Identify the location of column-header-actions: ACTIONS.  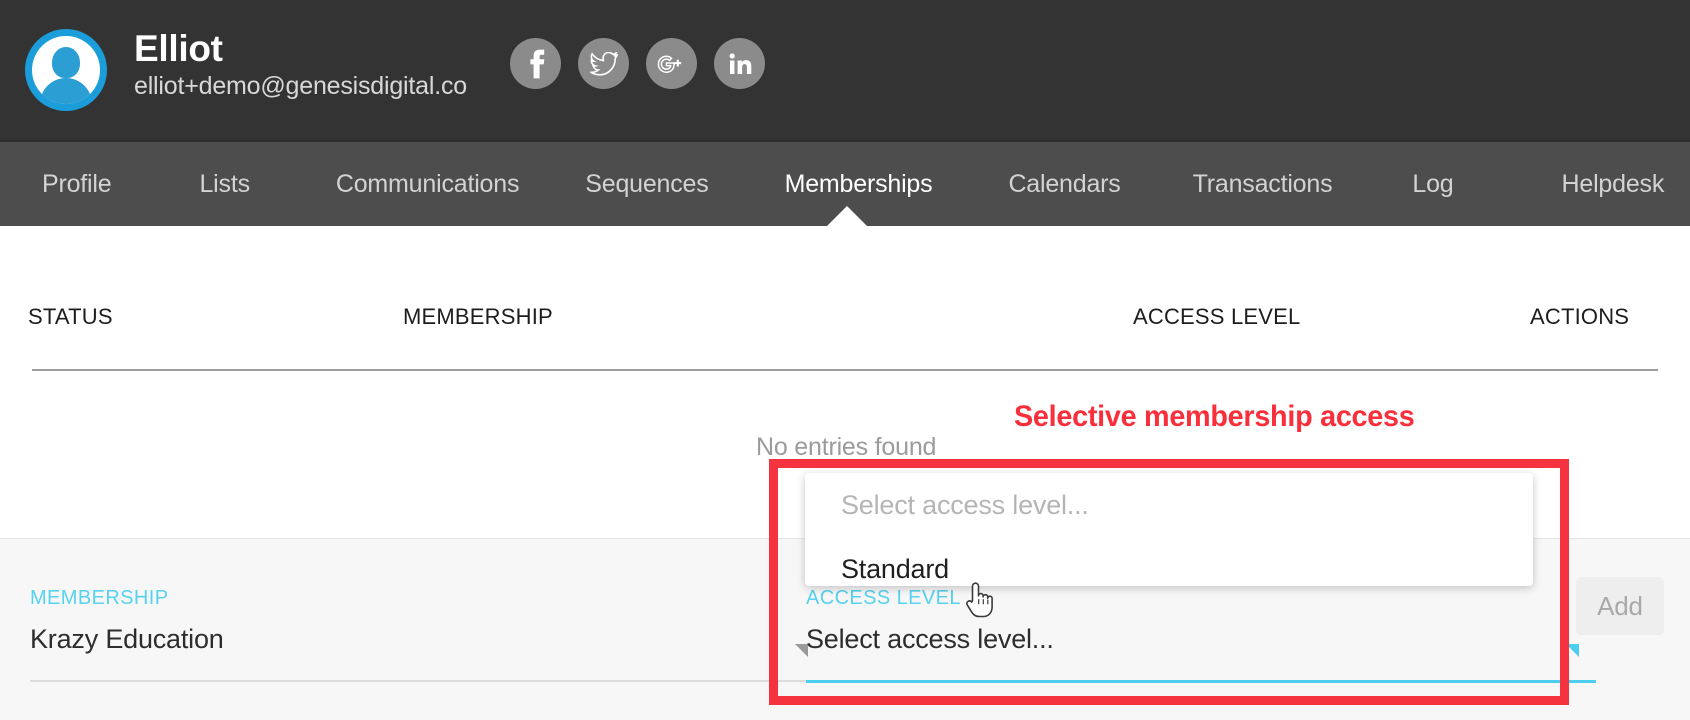
(1580, 316).